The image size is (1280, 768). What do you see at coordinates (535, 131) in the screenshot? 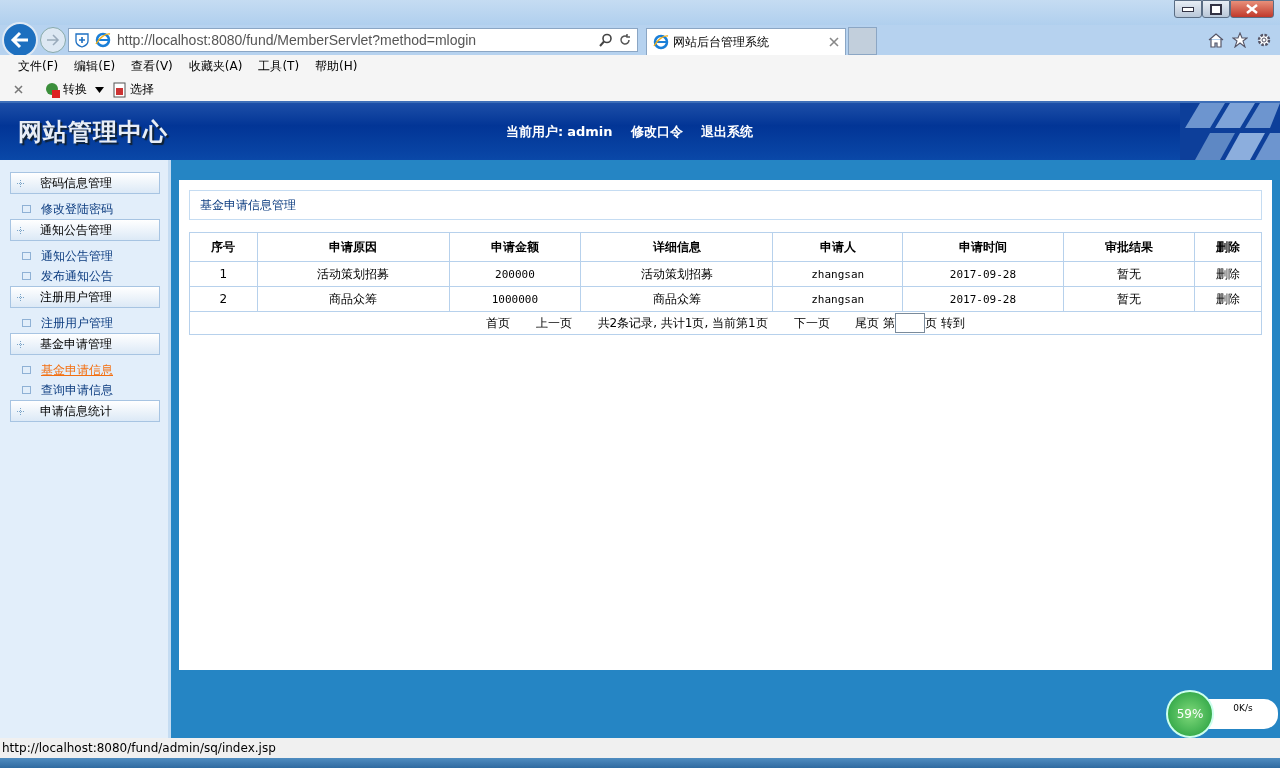
I see `user-label: 当前用户:` at bounding box center [535, 131].